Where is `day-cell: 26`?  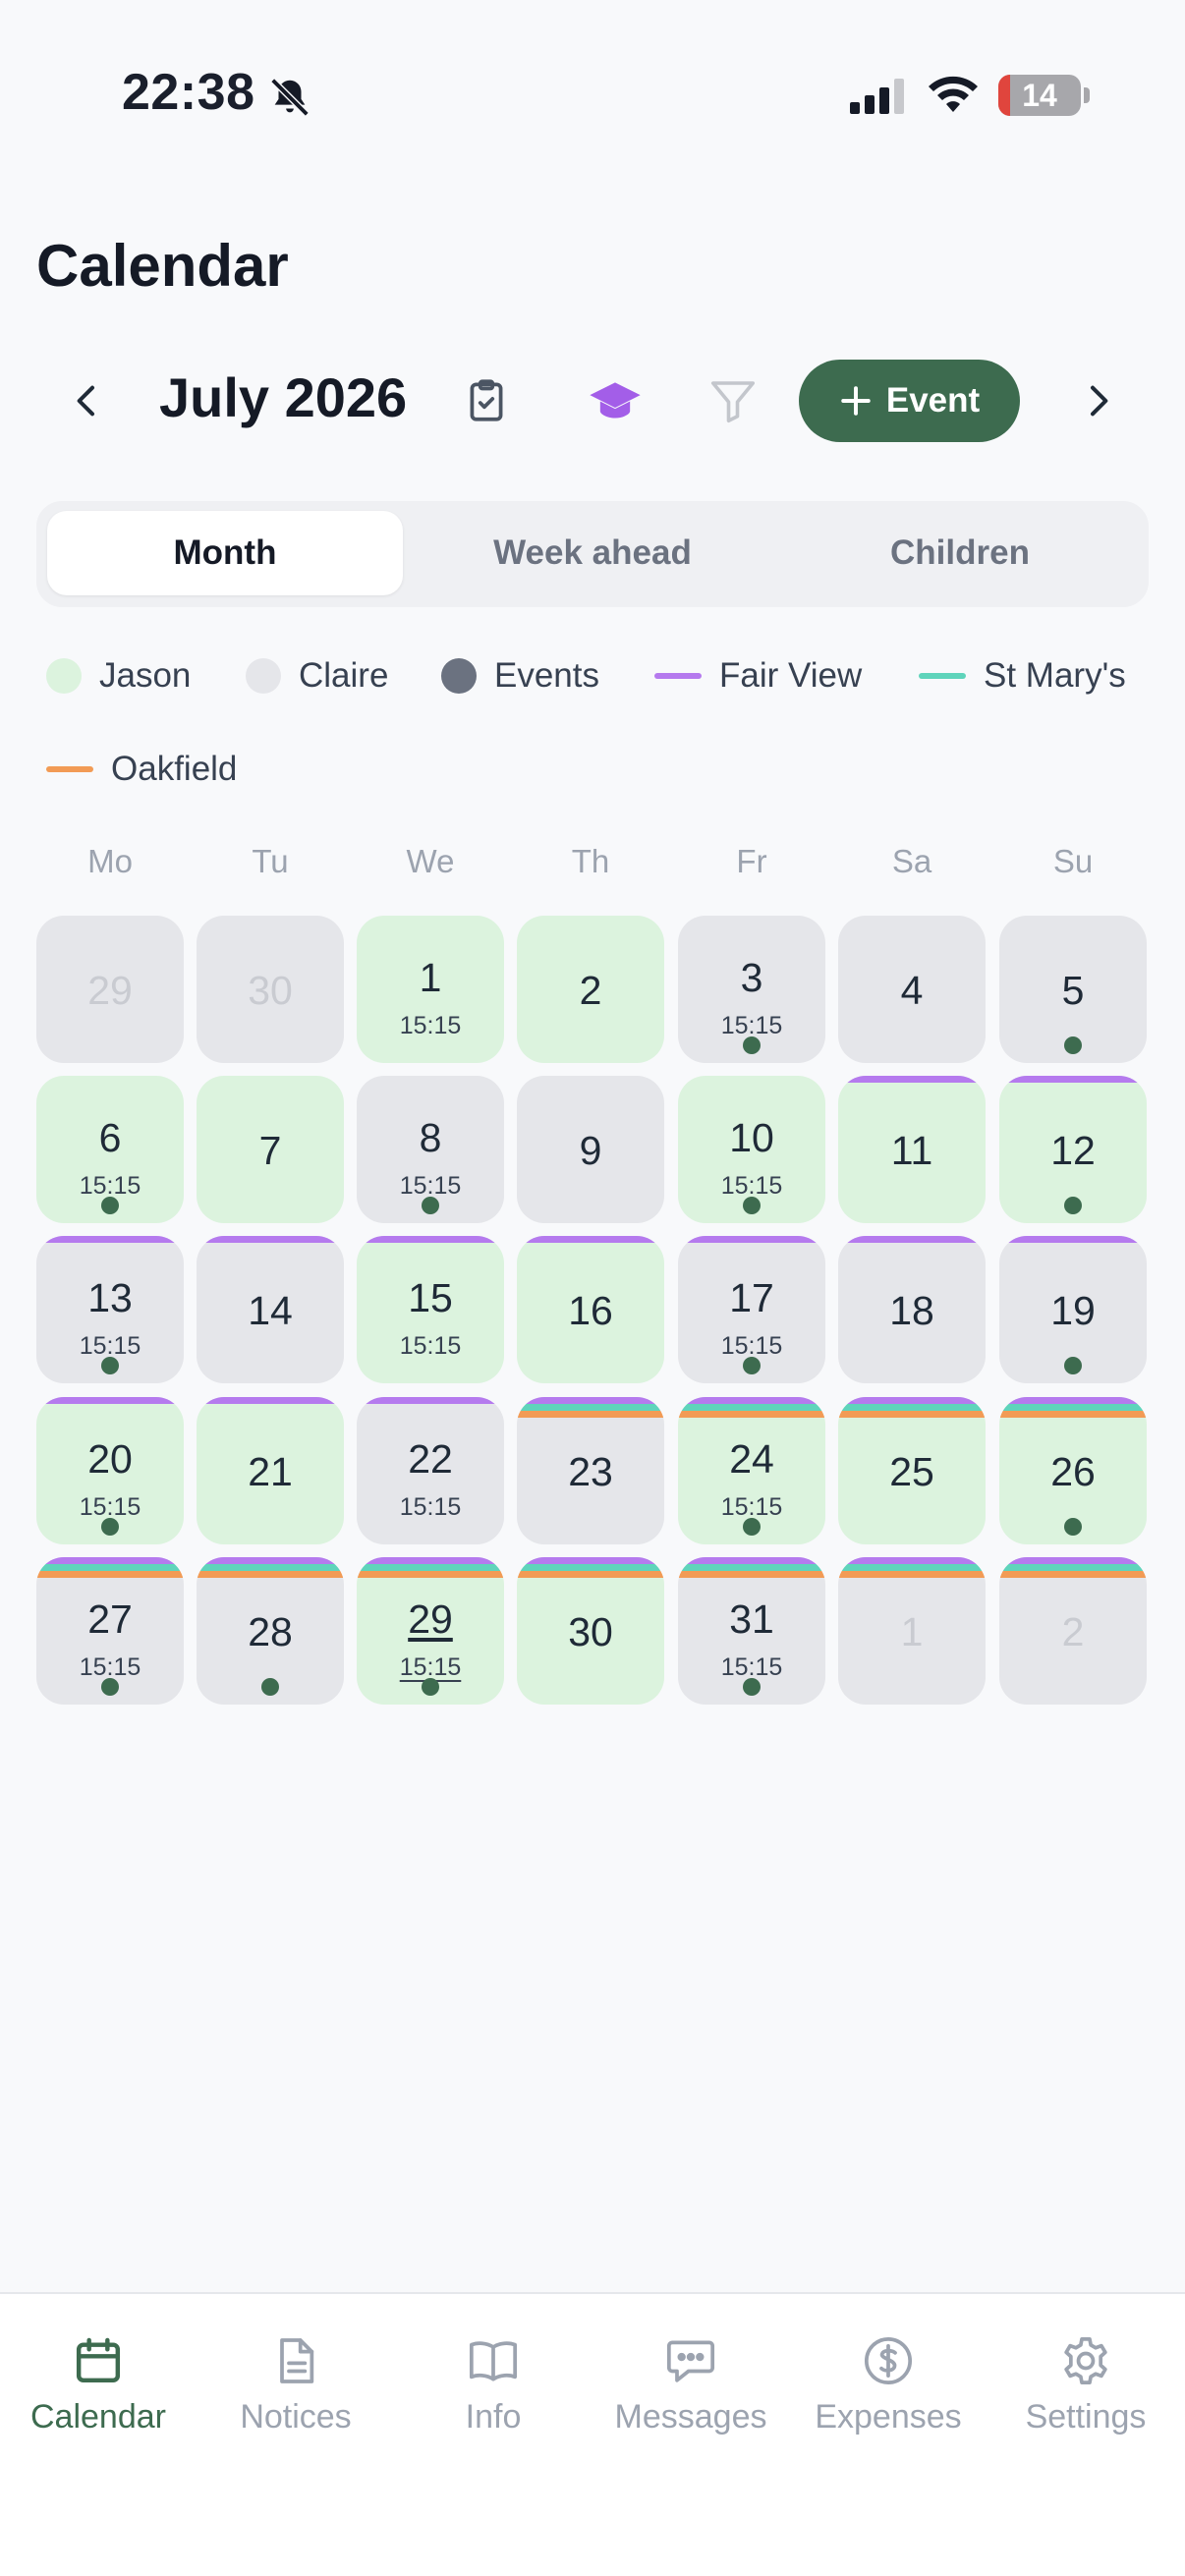
day-cell: 26 is located at coordinates (1073, 1470).